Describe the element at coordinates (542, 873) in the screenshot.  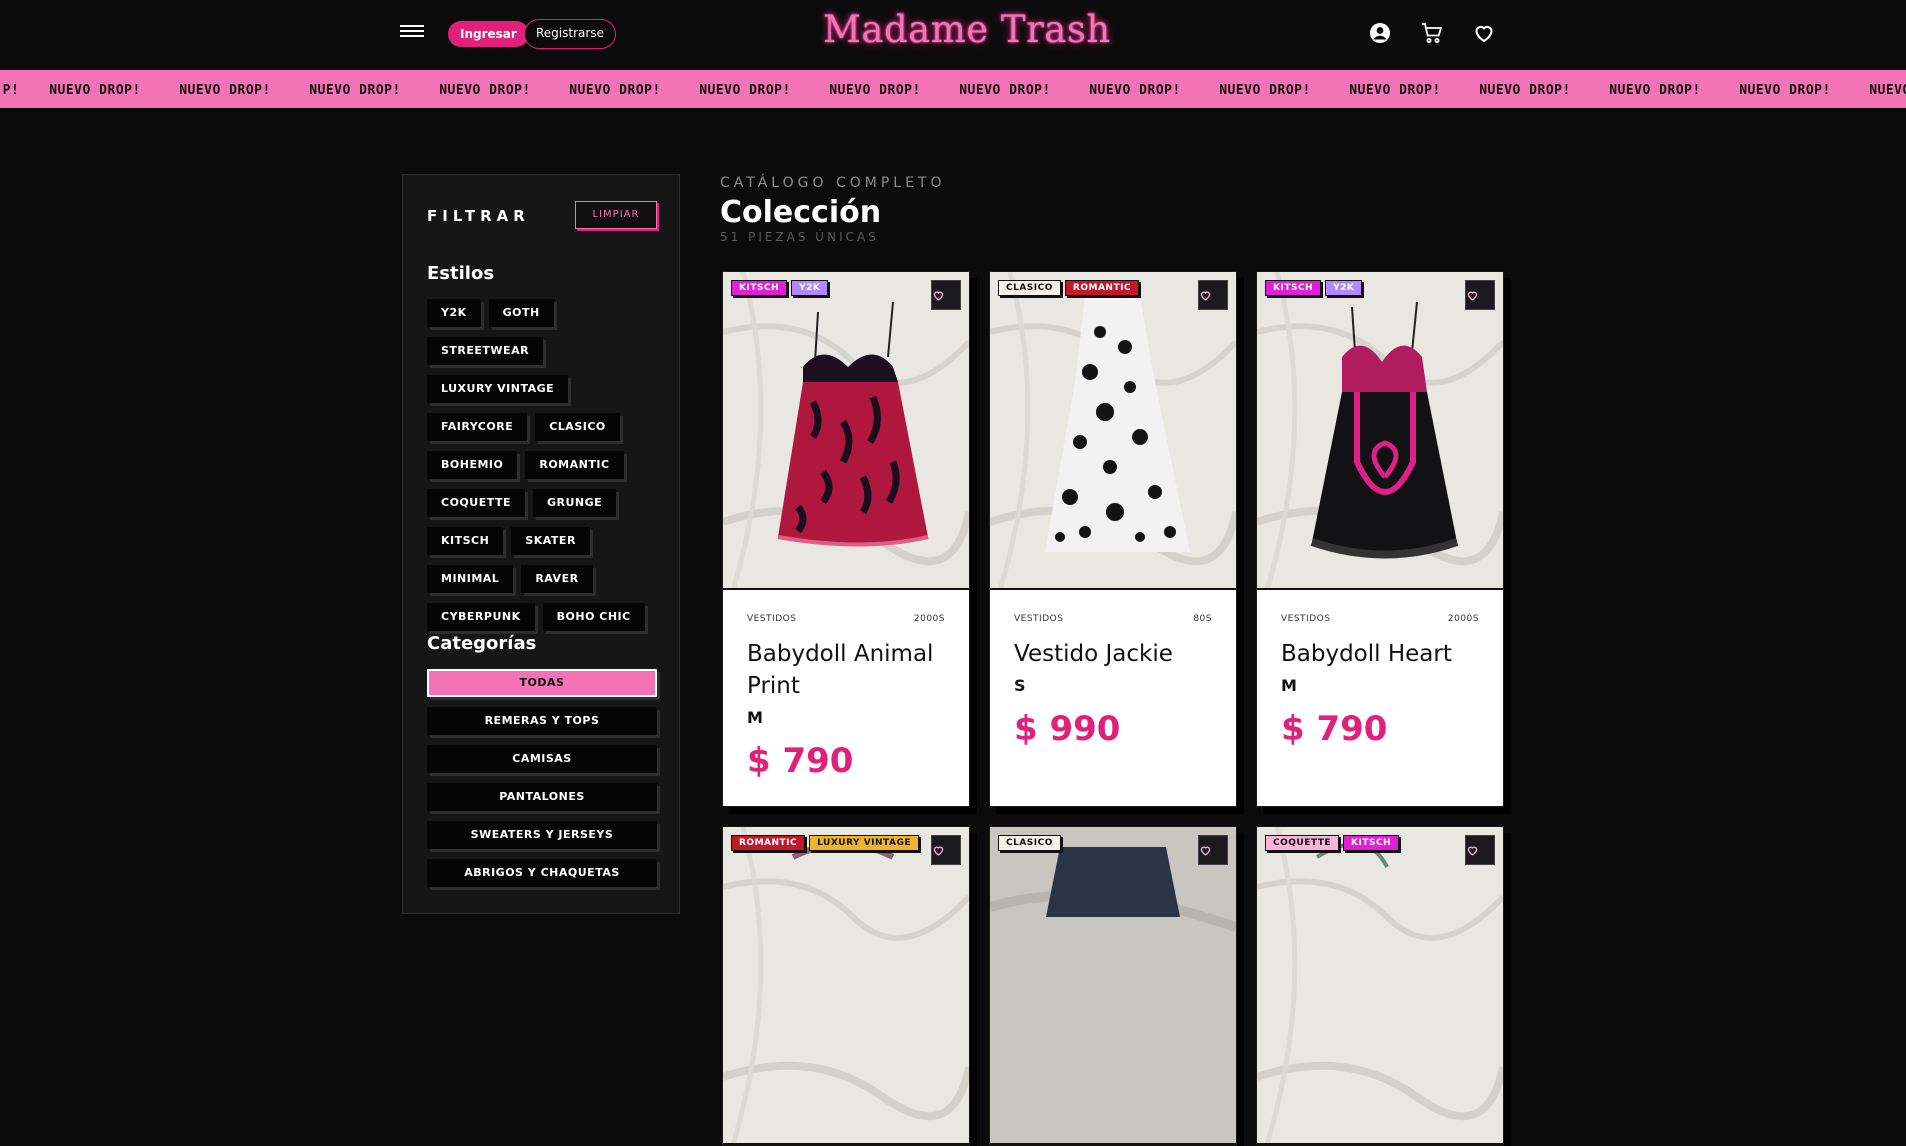
I see `category-abrigos-y-chaquetas: ABRIGOS Y CHAQUETAS` at that location.